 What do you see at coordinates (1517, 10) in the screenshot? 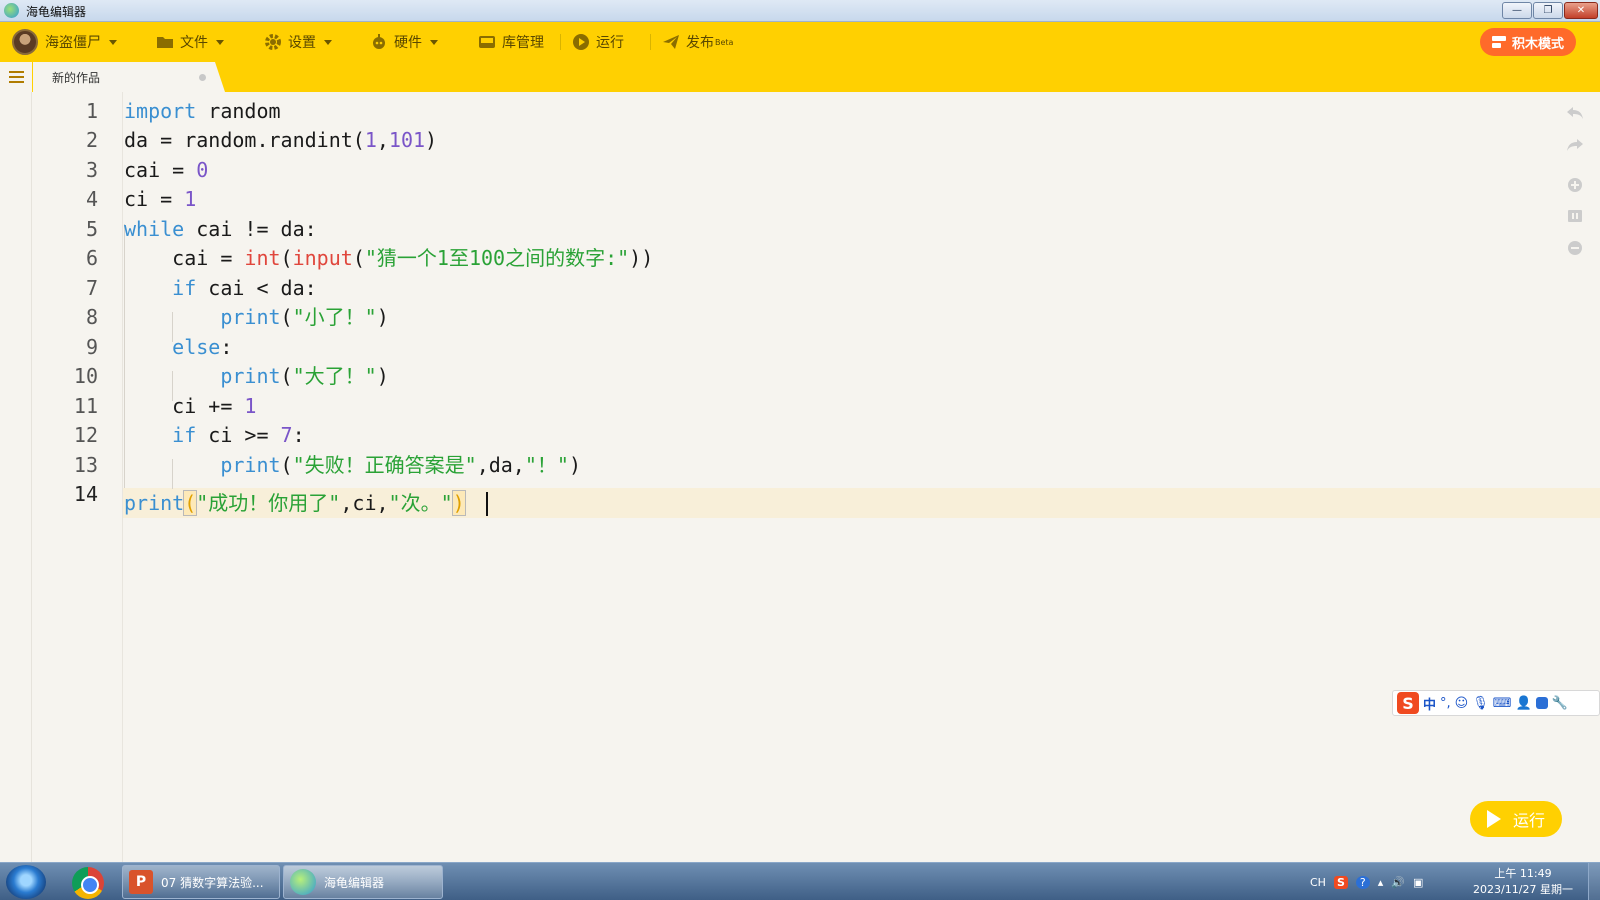
I see `minimize-button: —` at bounding box center [1517, 10].